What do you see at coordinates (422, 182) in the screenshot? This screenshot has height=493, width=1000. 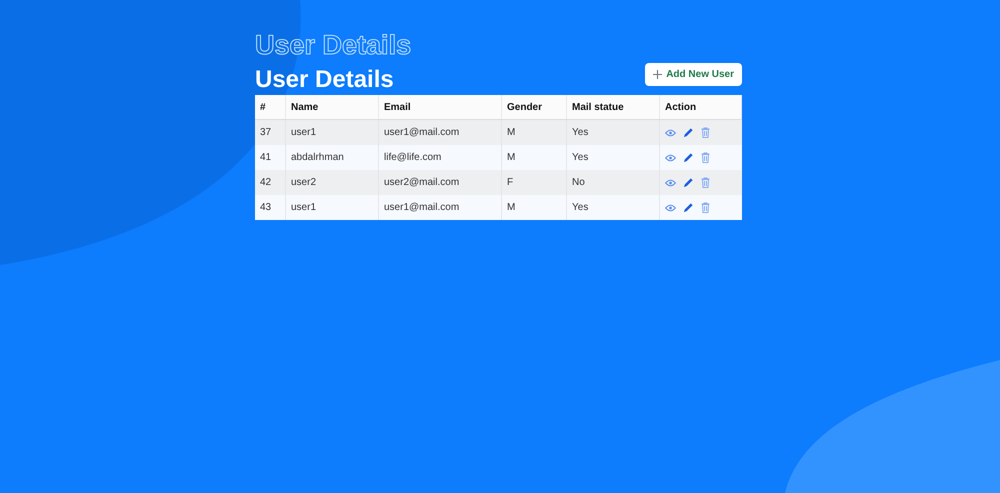 I see `table-cell: user2@mail.com` at bounding box center [422, 182].